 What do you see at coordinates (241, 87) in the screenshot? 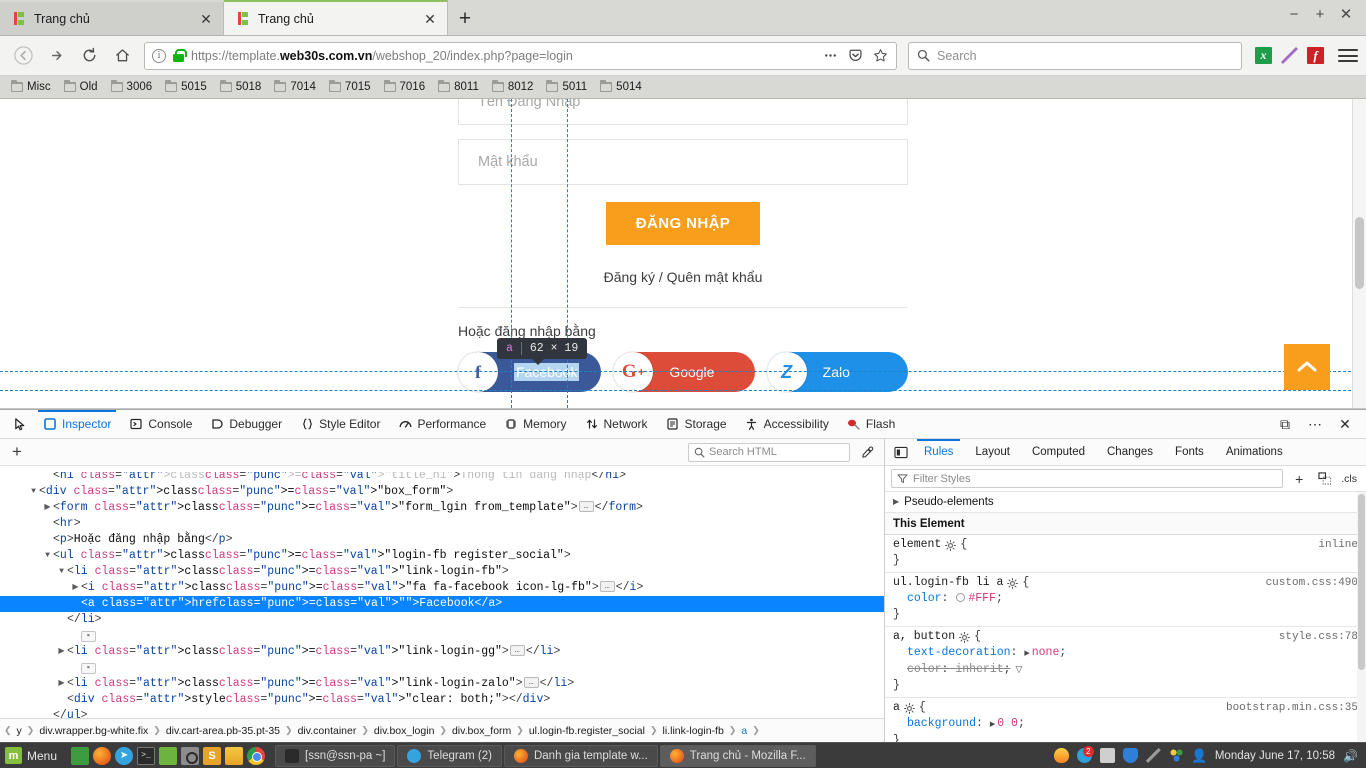
I see `bookmark-folder: 5018` at bounding box center [241, 87].